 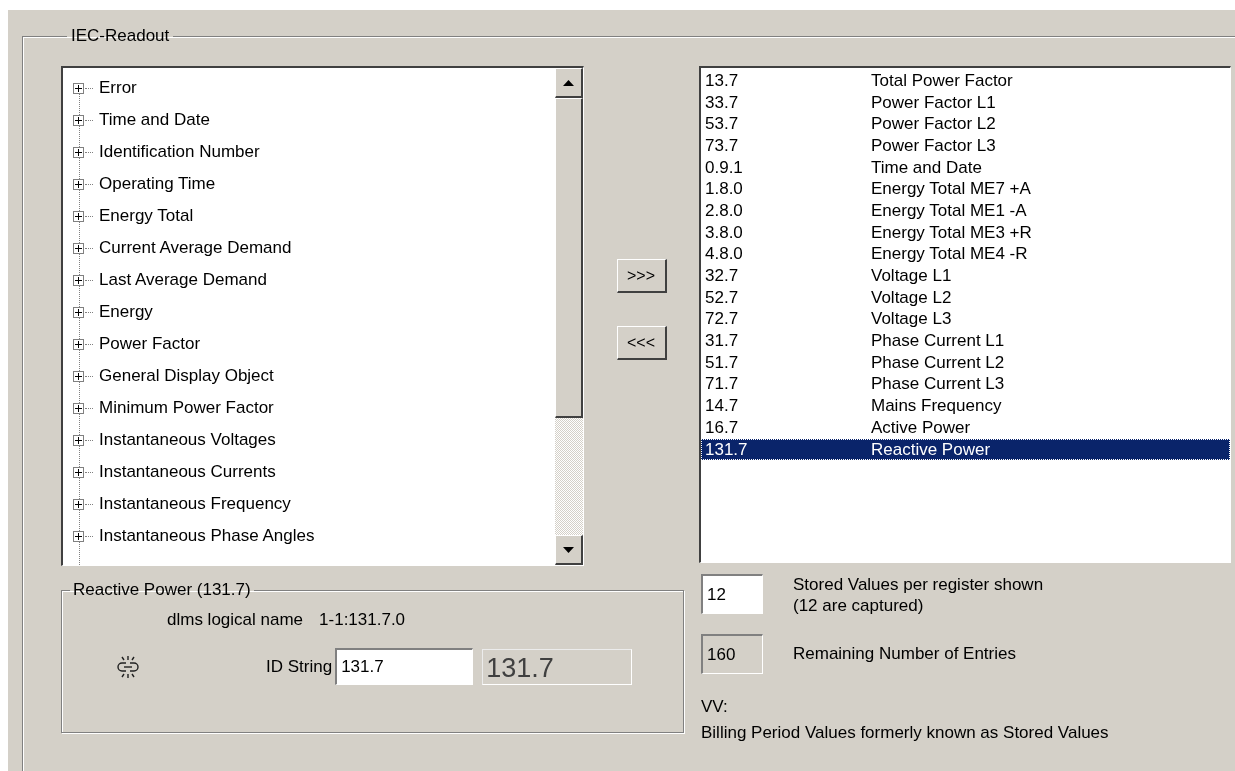 I want to click on logical-name-value: 1-1:131.7.0, so click(x=362, y=620).